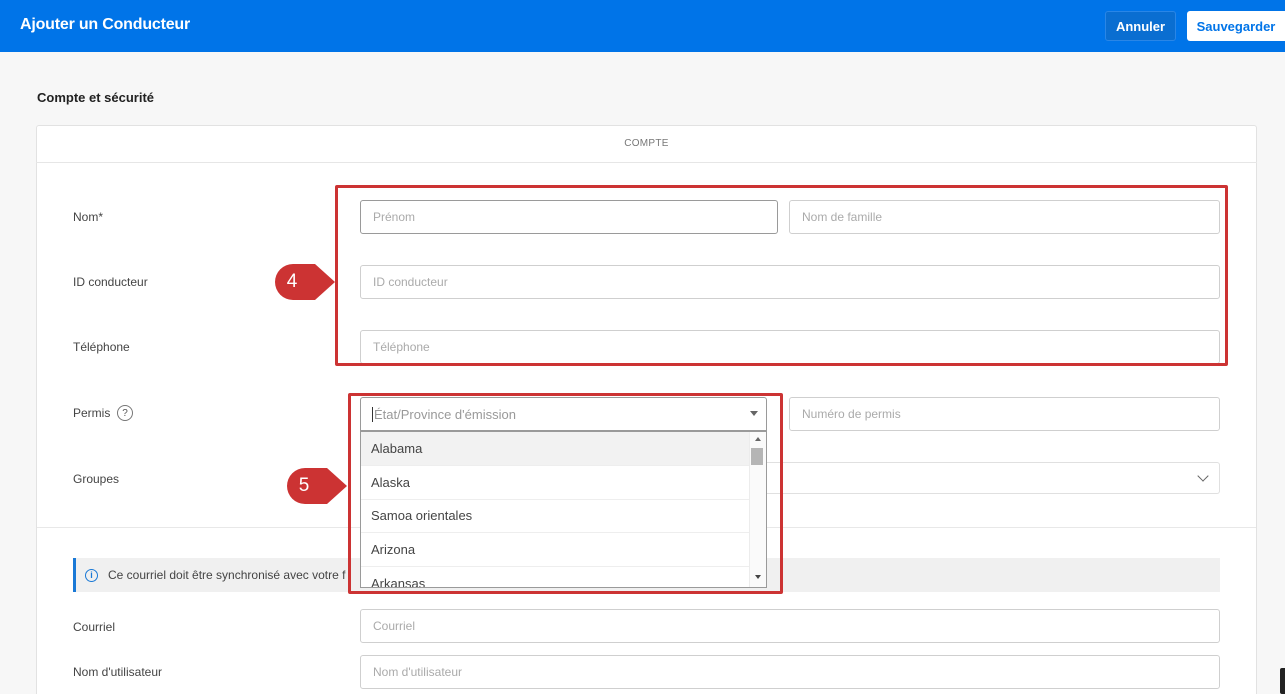  What do you see at coordinates (101, 347) in the screenshot?
I see `phone-label: Téléphone` at bounding box center [101, 347].